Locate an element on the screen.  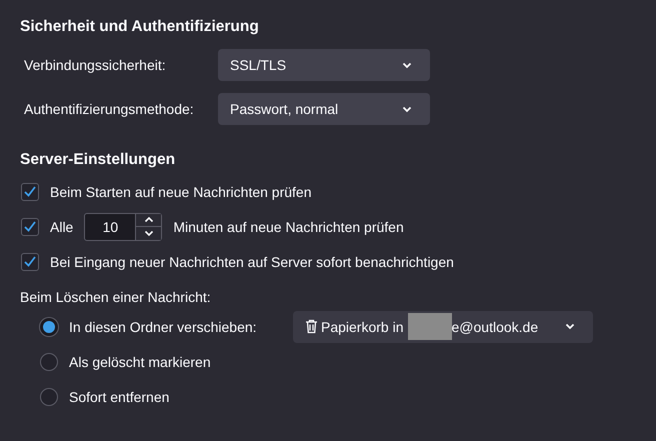
field-label: Verbindungssicherheit: is located at coordinates (95, 65).